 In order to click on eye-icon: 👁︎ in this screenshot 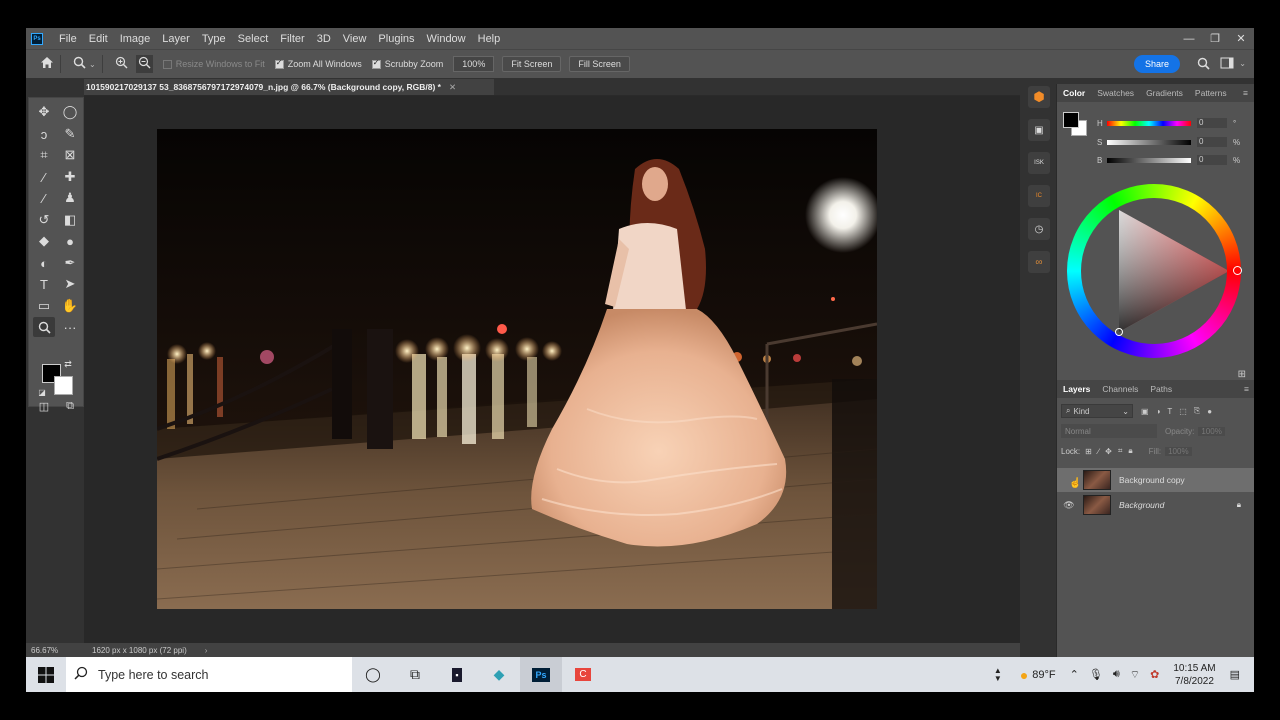, I will do `click(1069, 505)`.